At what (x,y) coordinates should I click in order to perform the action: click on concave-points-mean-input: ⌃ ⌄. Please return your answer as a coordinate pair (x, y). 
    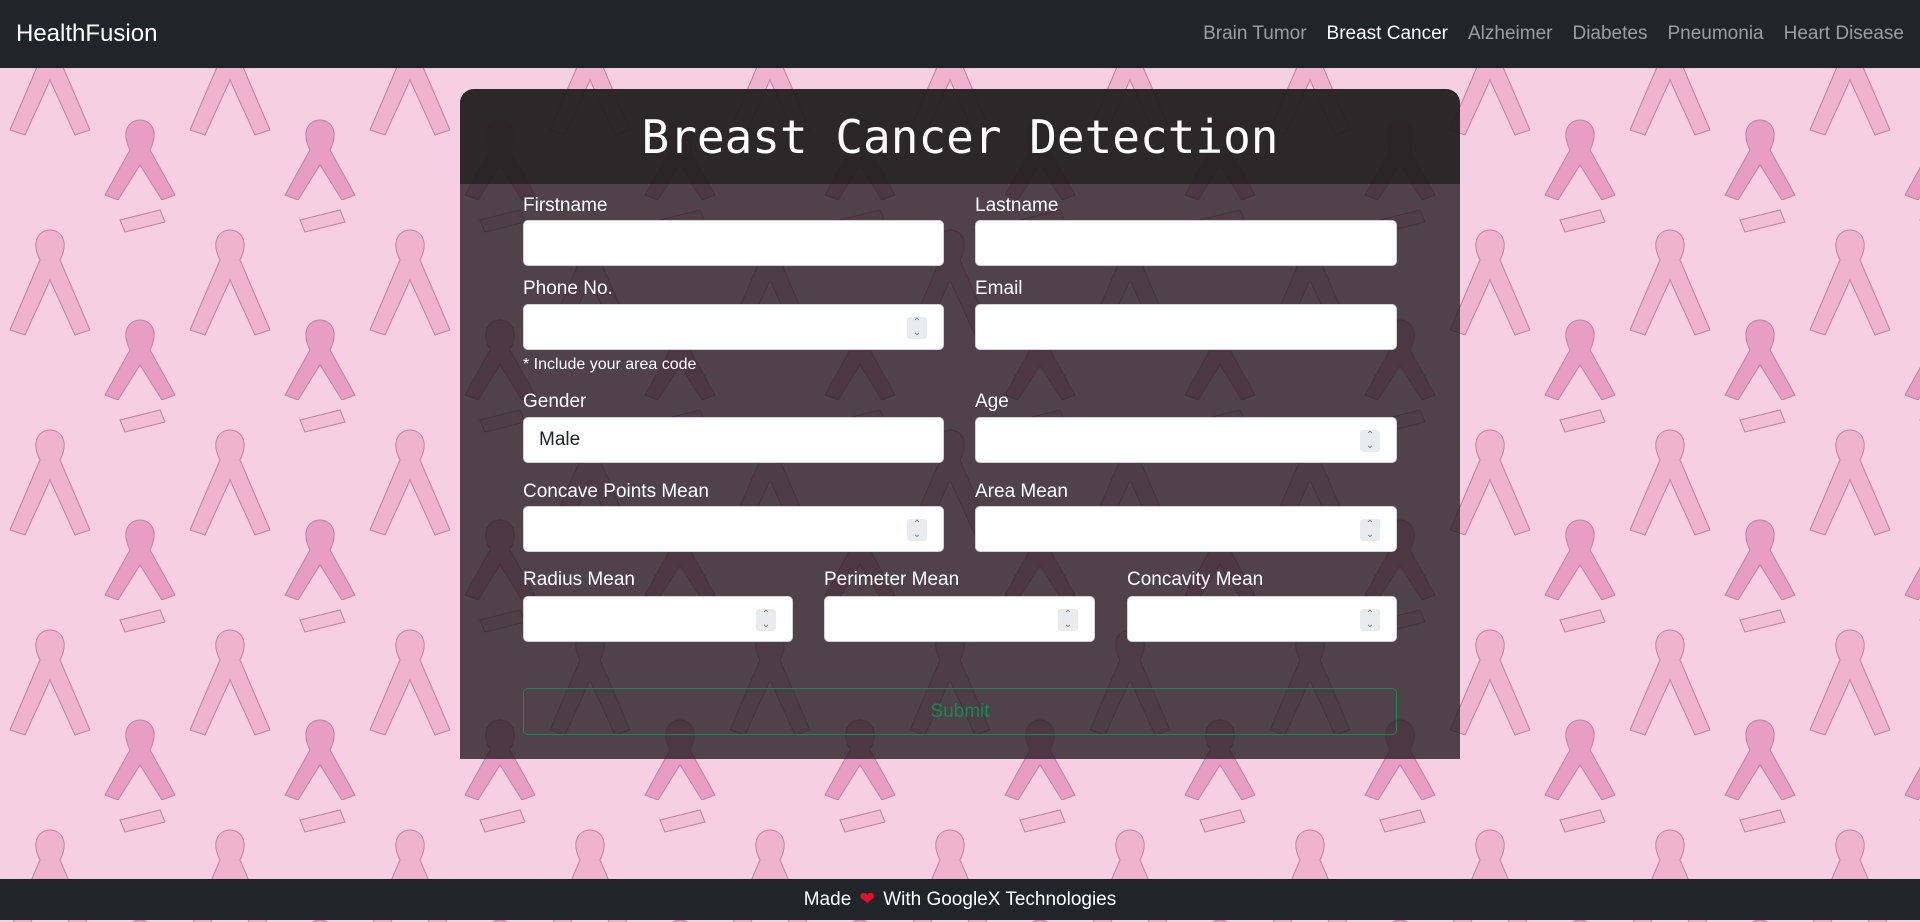
    Looking at the image, I should click on (733, 529).